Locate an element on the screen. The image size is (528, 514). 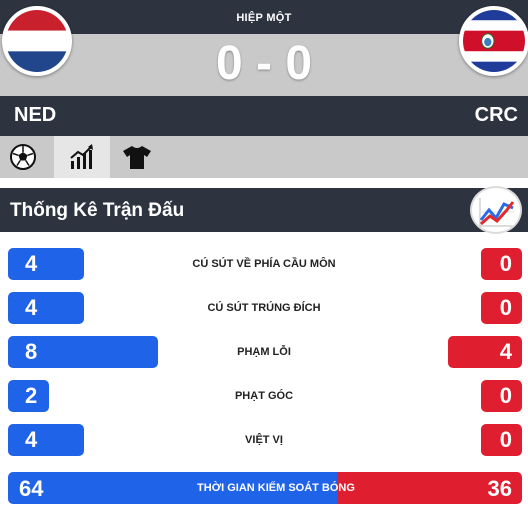
soccer-ball-icon is located at coordinates (23, 157).